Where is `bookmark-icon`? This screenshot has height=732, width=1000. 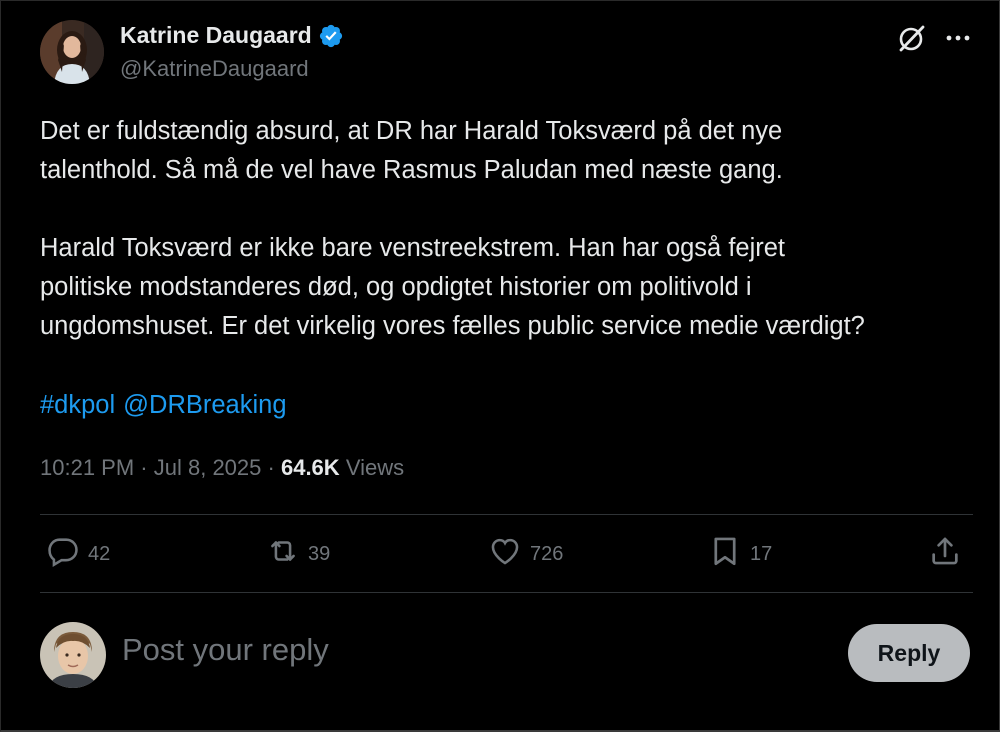 bookmark-icon is located at coordinates (725, 554).